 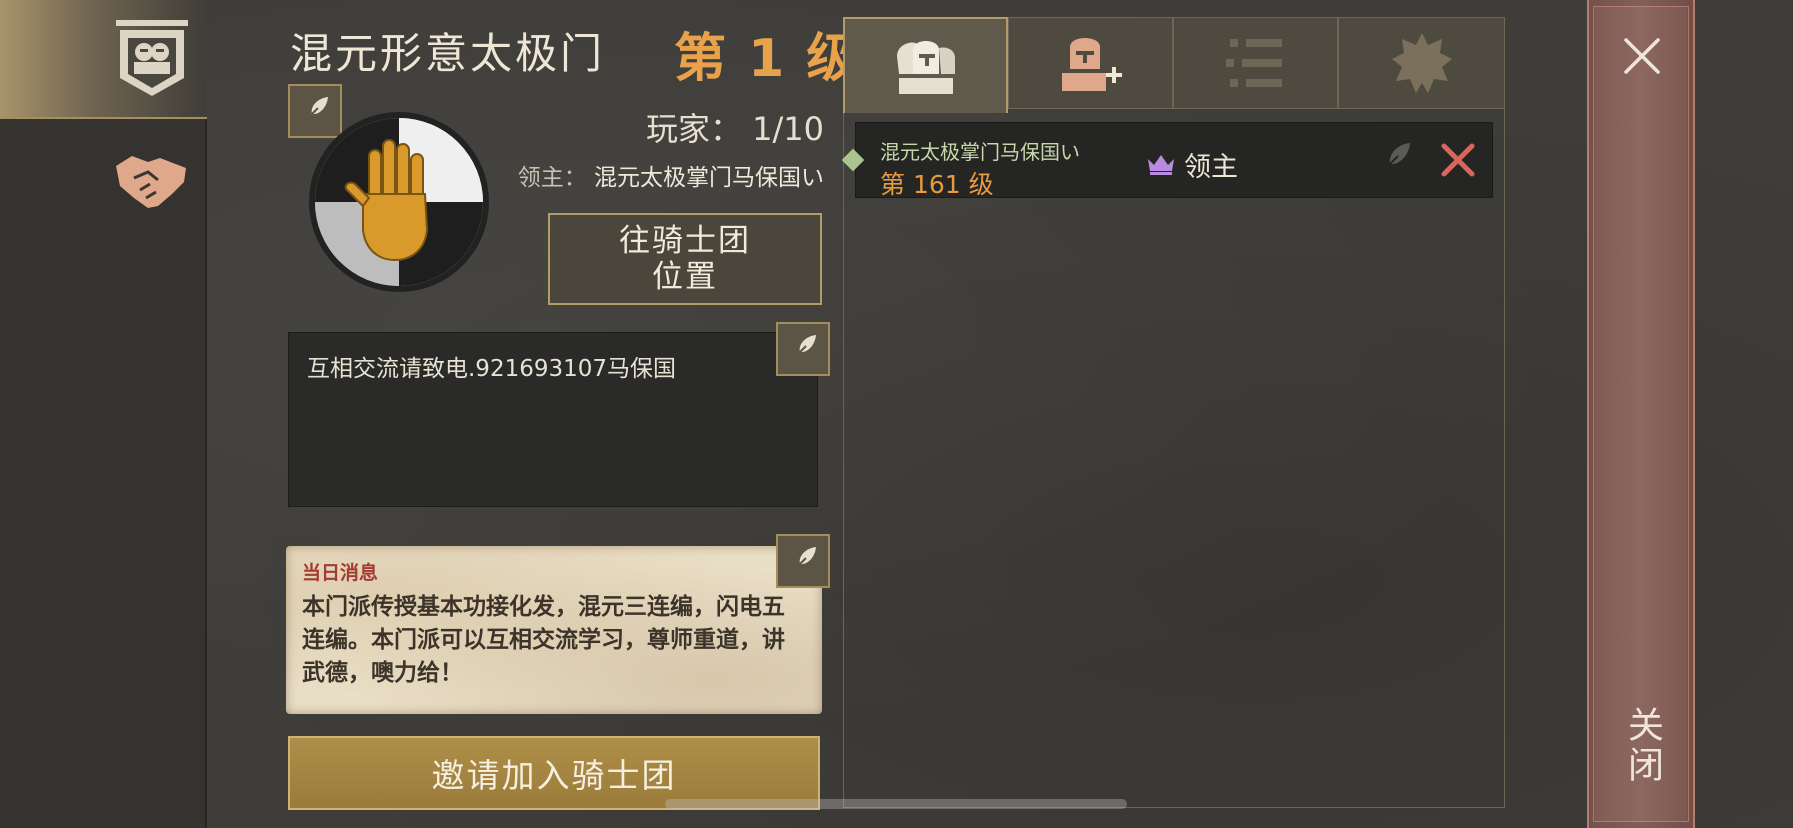 What do you see at coordinates (340, 573) in the screenshot?
I see `notice-title: 当日消息` at bounding box center [340, 573].